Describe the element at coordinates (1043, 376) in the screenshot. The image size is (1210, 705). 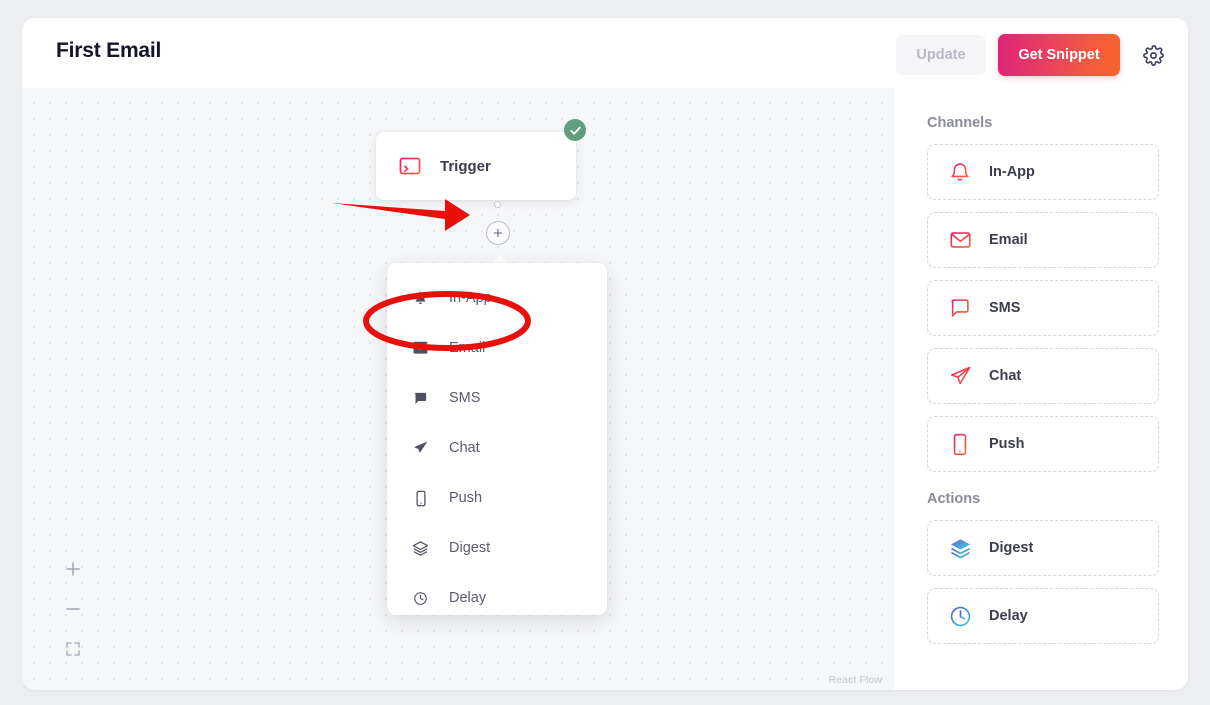
I see `sidebar-card-chat: Chat` at that location.